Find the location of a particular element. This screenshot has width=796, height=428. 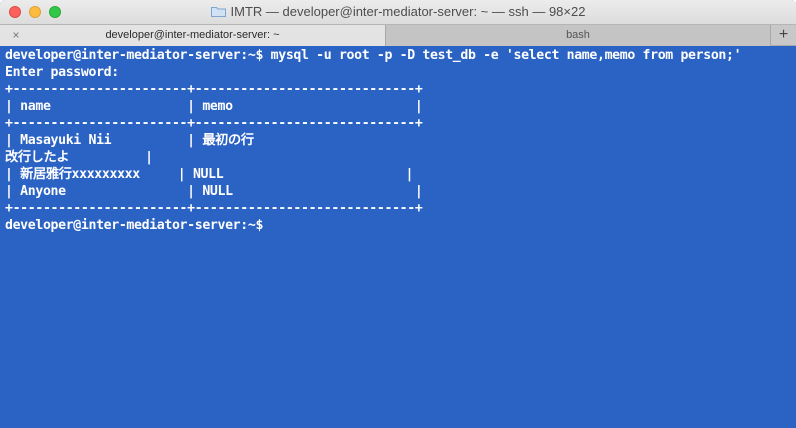

tab-close-icon: × is located at coordinates (16, 35).